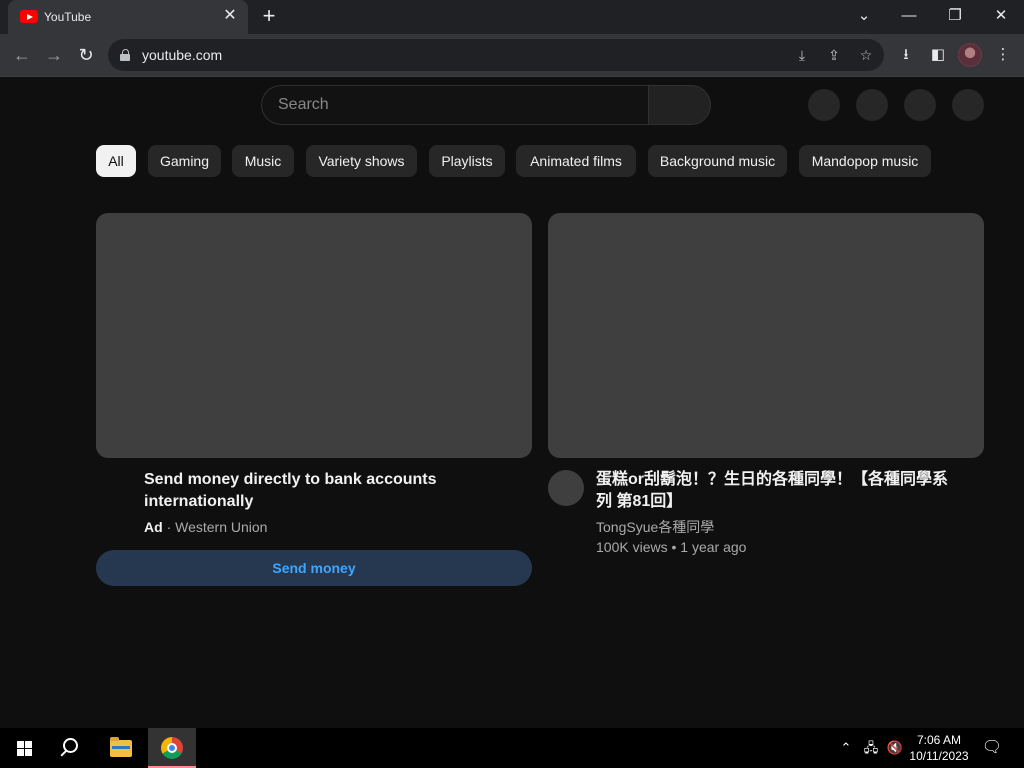 Image resolution: width=1024 pixels, height=768 pixels. What do you see at coordinates (802, 55) in the screenshot?
I see `install-icon: ⤓` at bounding box center [802, 55].